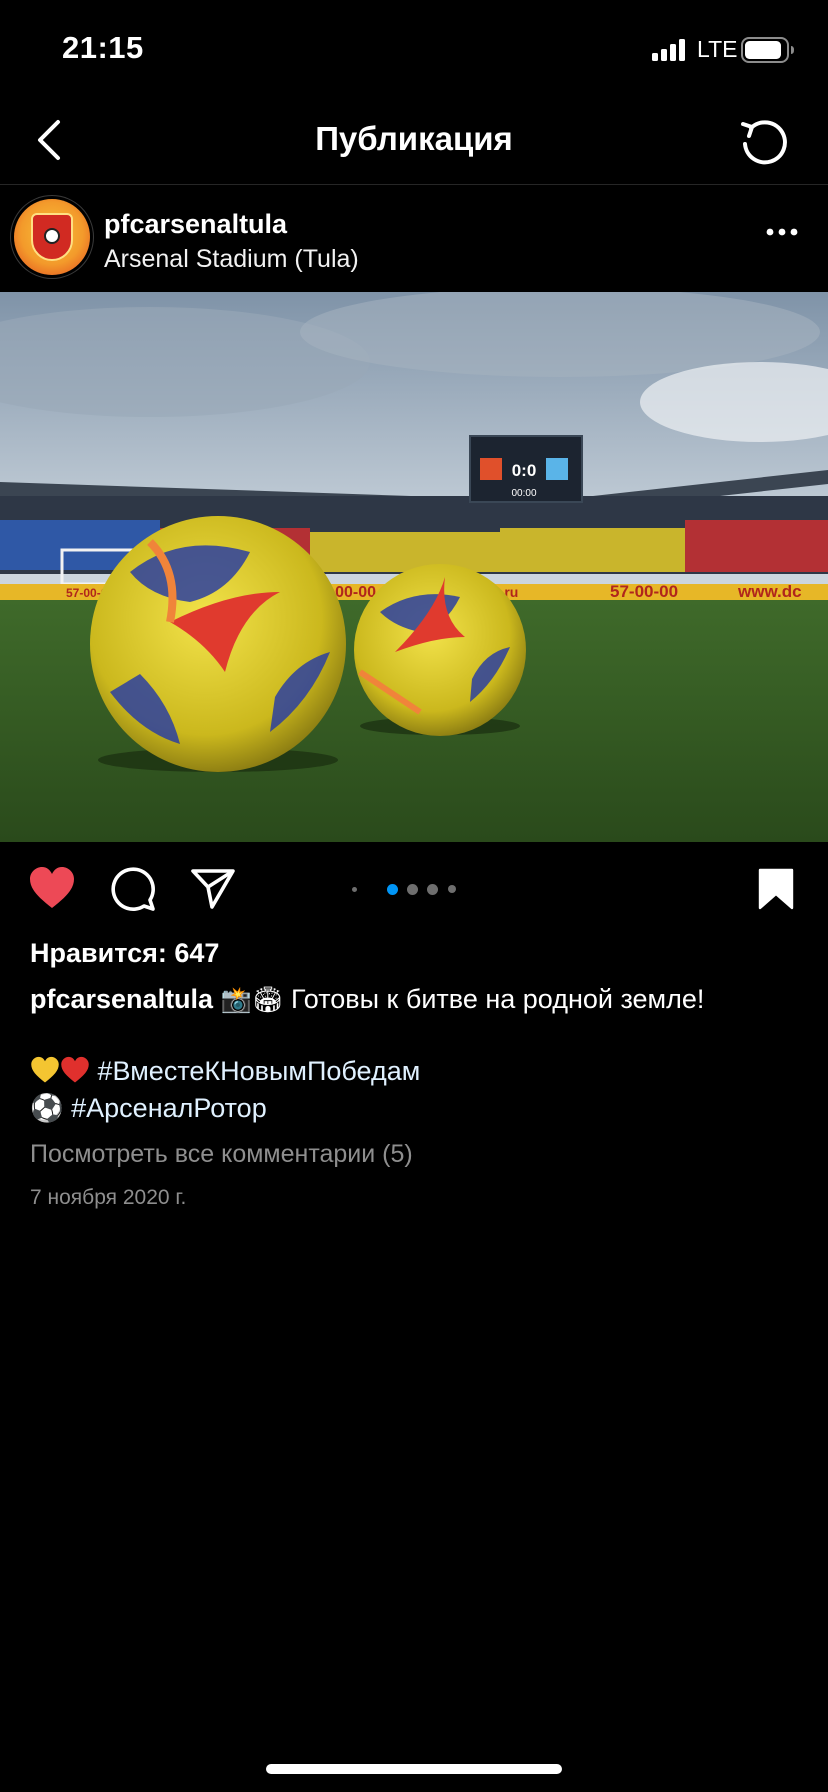 This screenshot has height=1792, width=828. I want to click on likes-count: Нравится: 647, so click(124, 953).